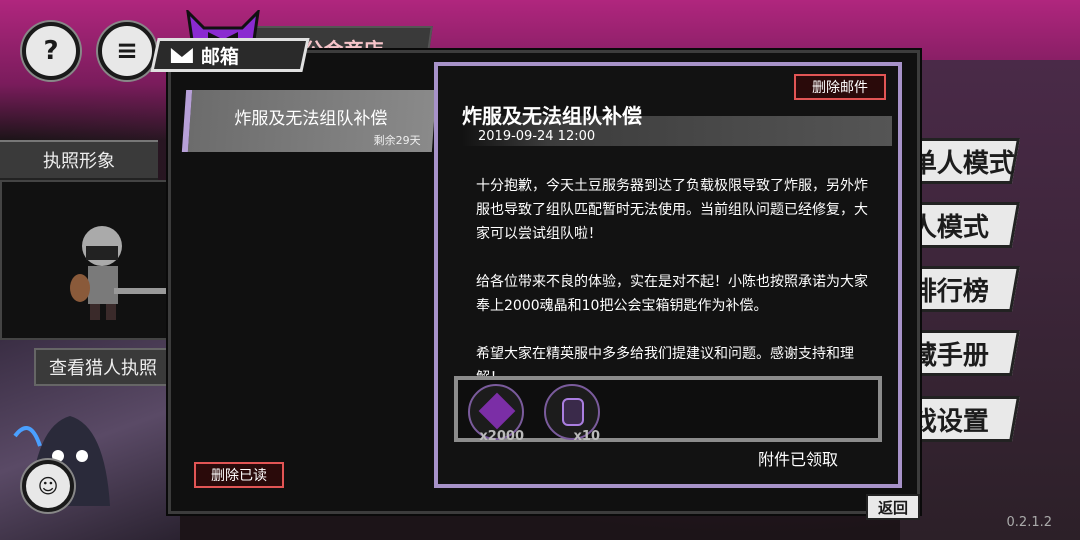 The image size is (1080, 540). Describe the element at coordinates (103, 367) in the screenshot. I see `view-hunter-license-button: 查看猎人执照` at that location.